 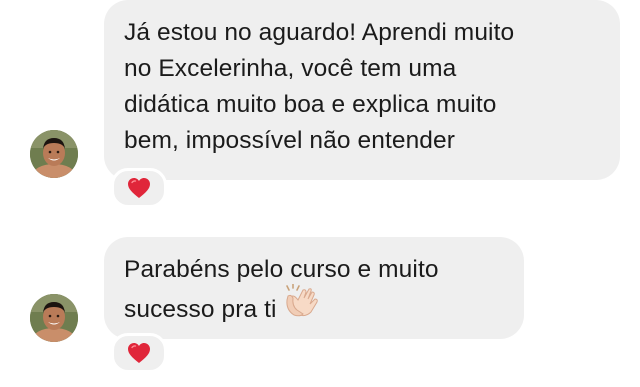 What do you see at coordinates (301, 306) in the screenshot?
I see `clapping-hands-icon` at bounding box center [301, 306].